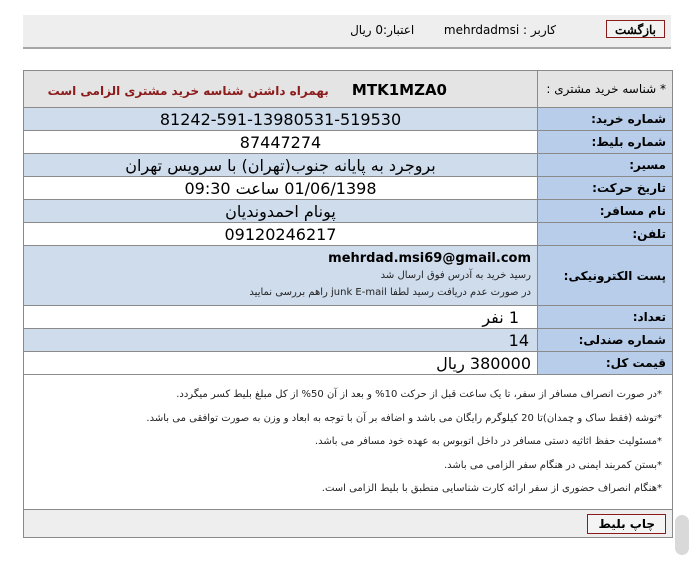  What do you see at coordinates (605, 211) in the screenshot?
I see `passenger-label: نام مسافر:` at bounding box center [605, 211].